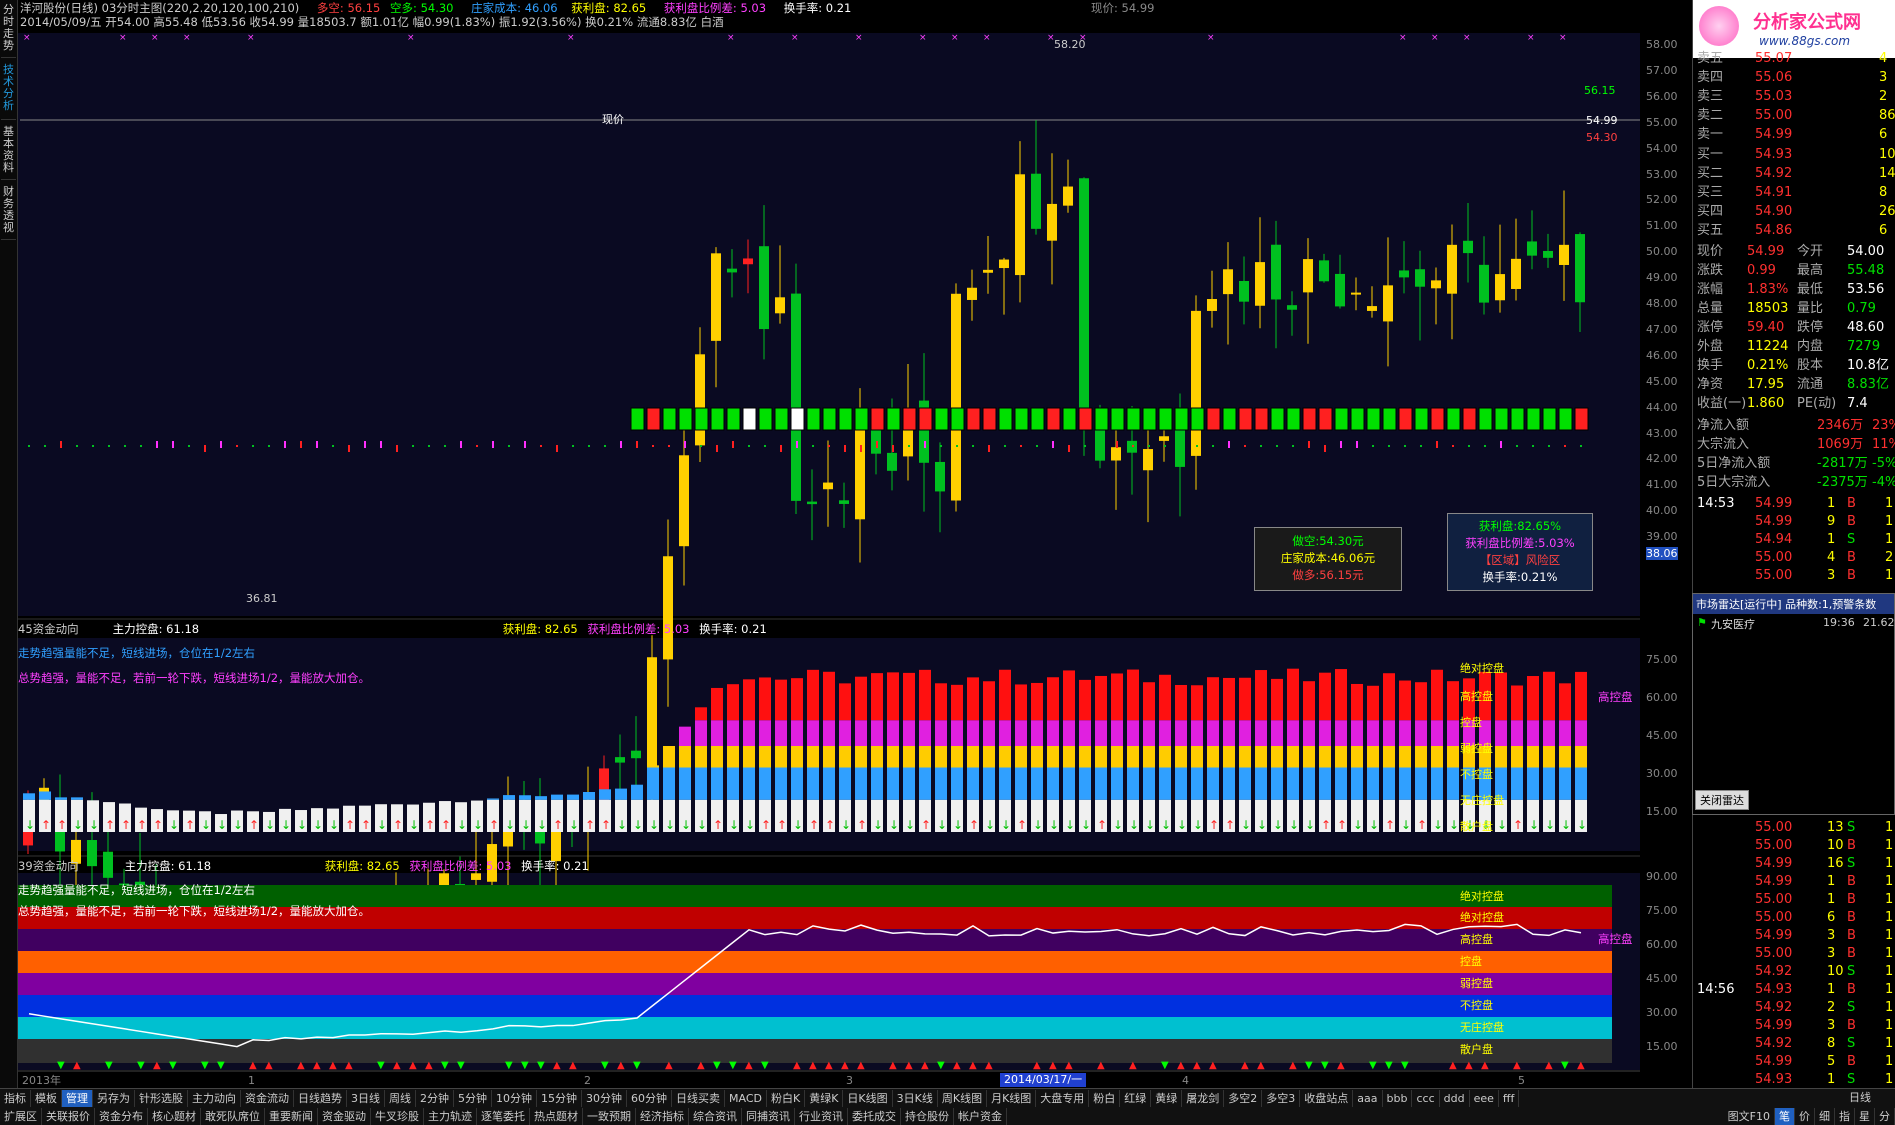  I want to click on toolbar-item: 行业资讯, so click(821, 1116).